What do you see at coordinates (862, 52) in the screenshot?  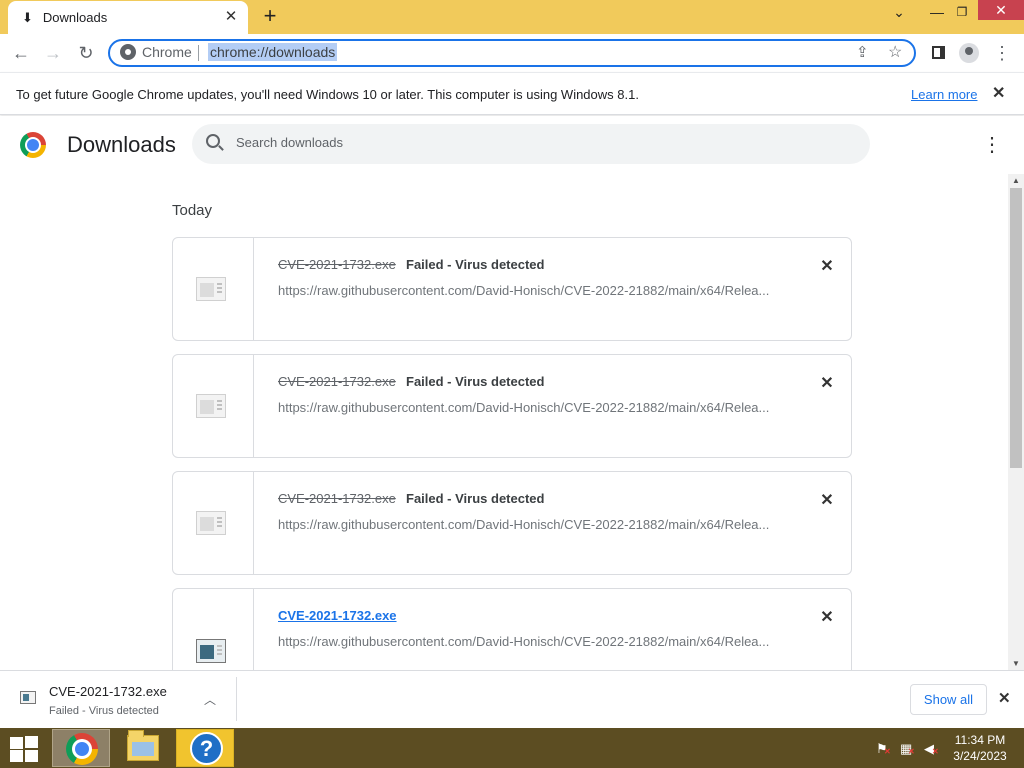 I see `share-icon: ⇪` at bounding box center [862, 52].